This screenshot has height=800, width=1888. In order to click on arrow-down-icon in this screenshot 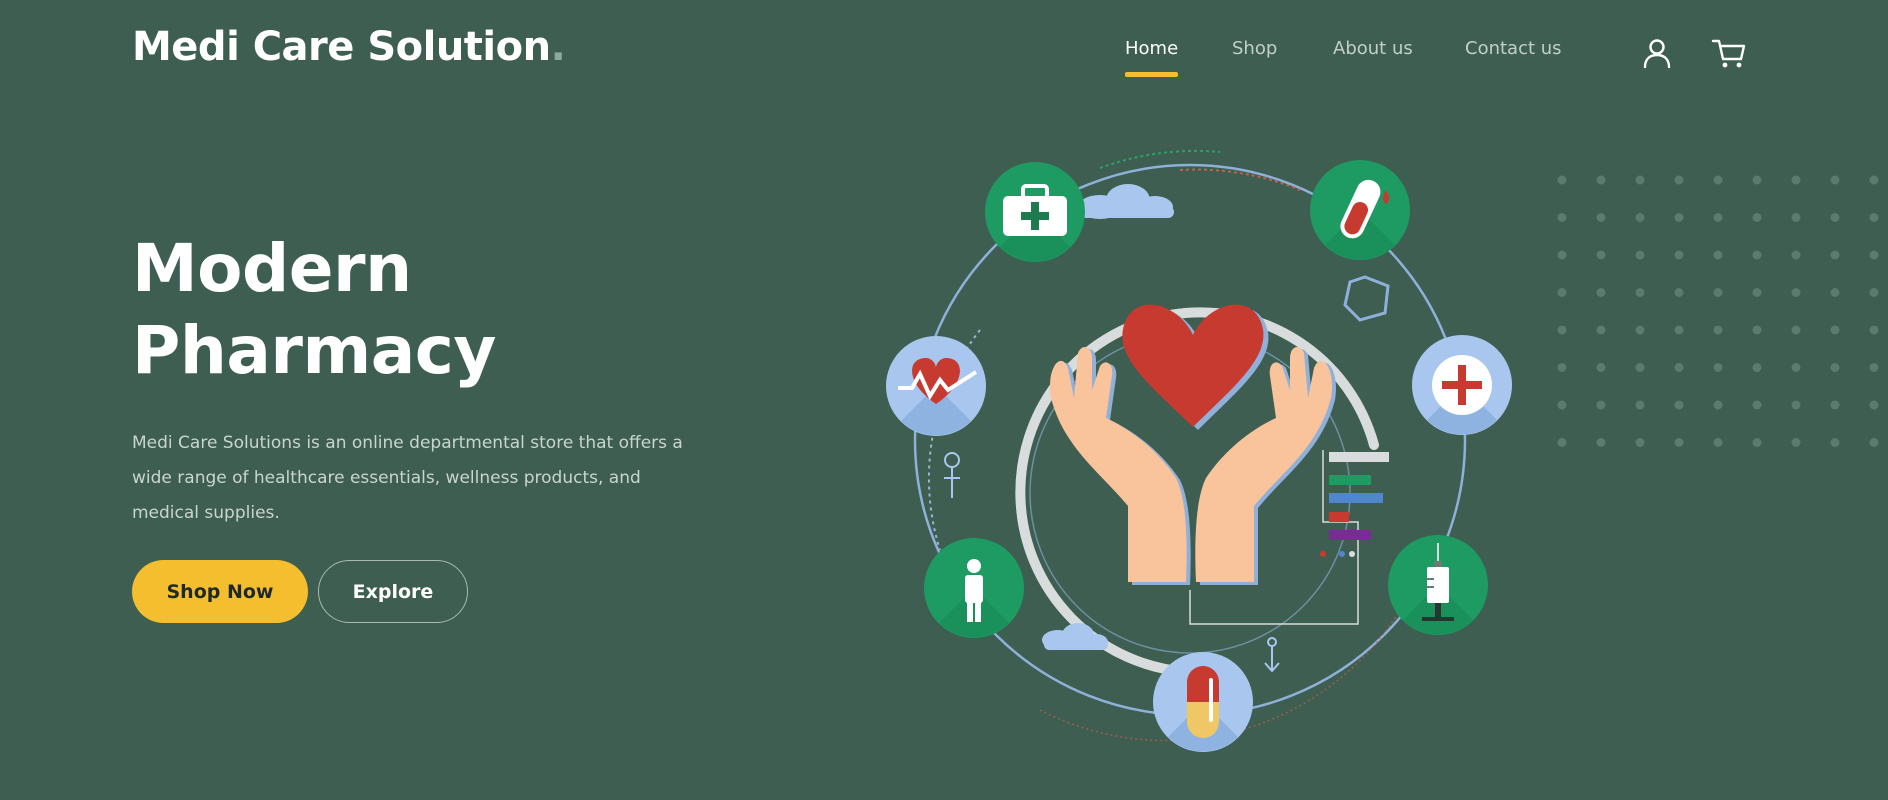, I will do `click(1272, 655)`.